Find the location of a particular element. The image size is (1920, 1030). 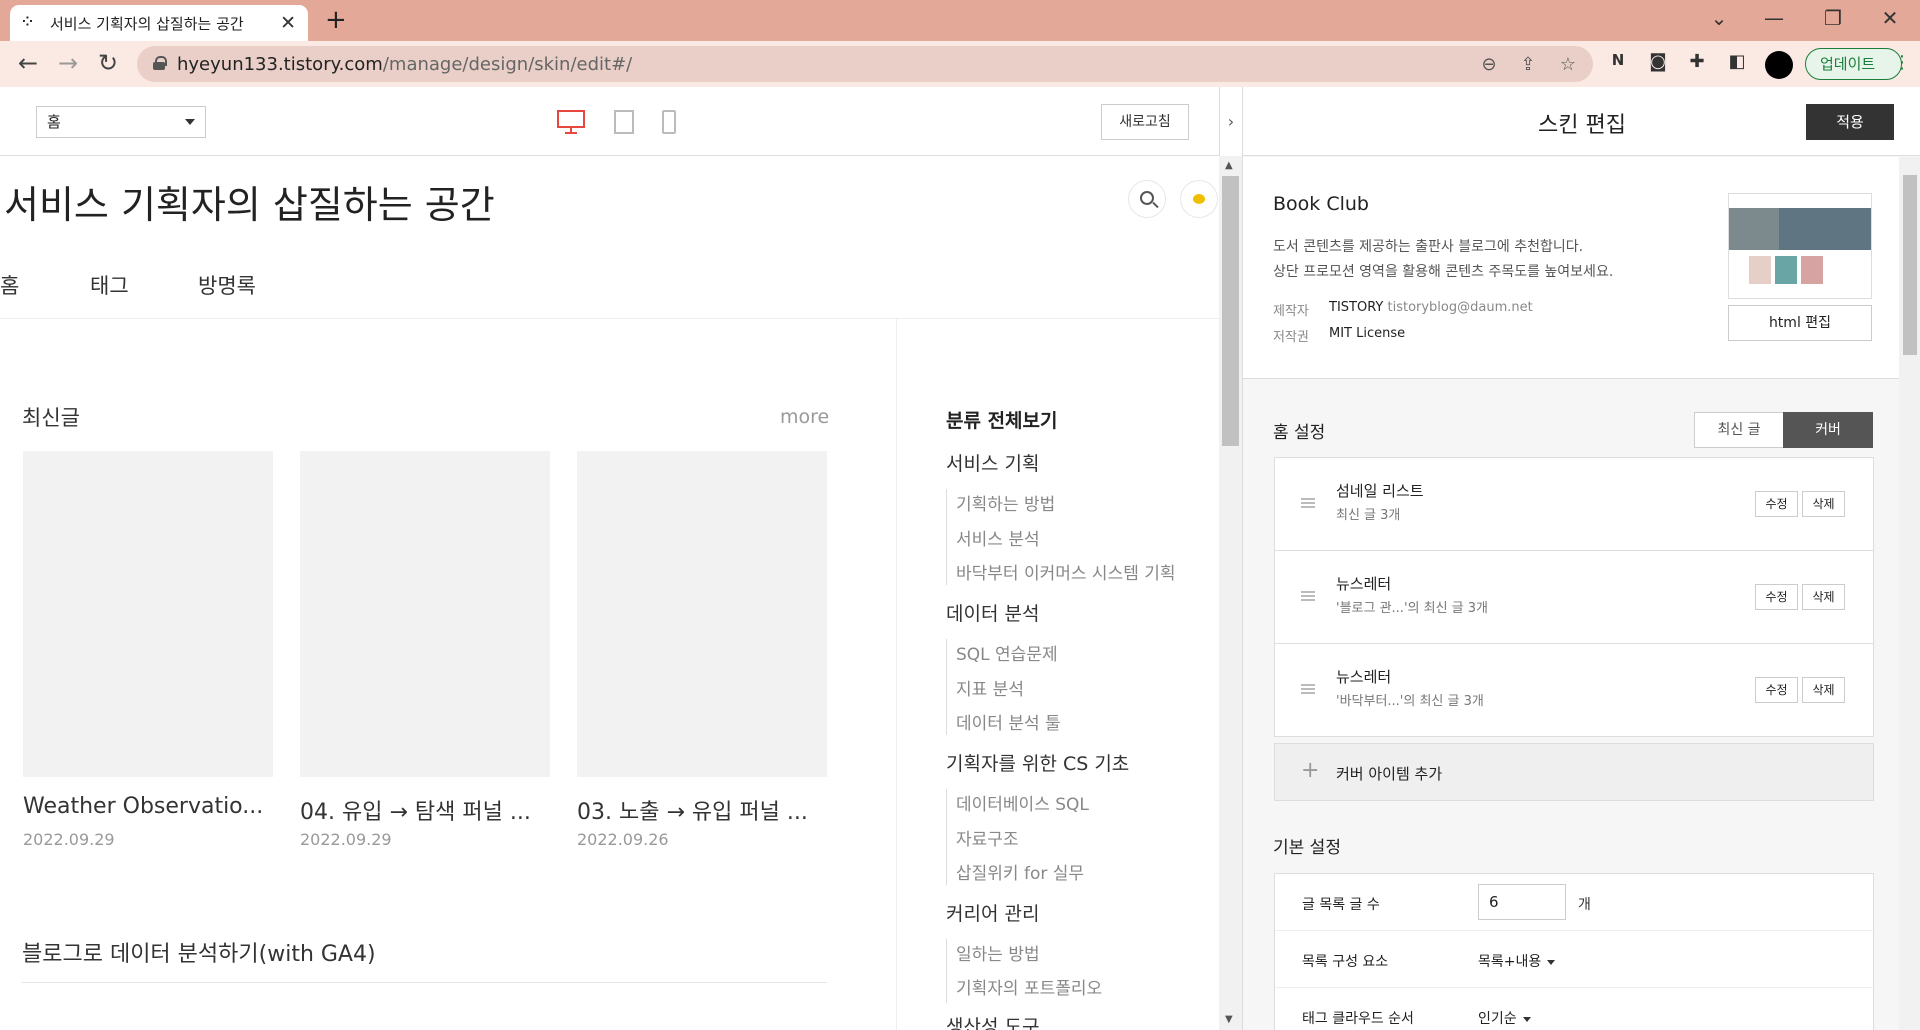

subcategory-link: 기획자의 포트폴리오 is located at coordinates (1029, 986).